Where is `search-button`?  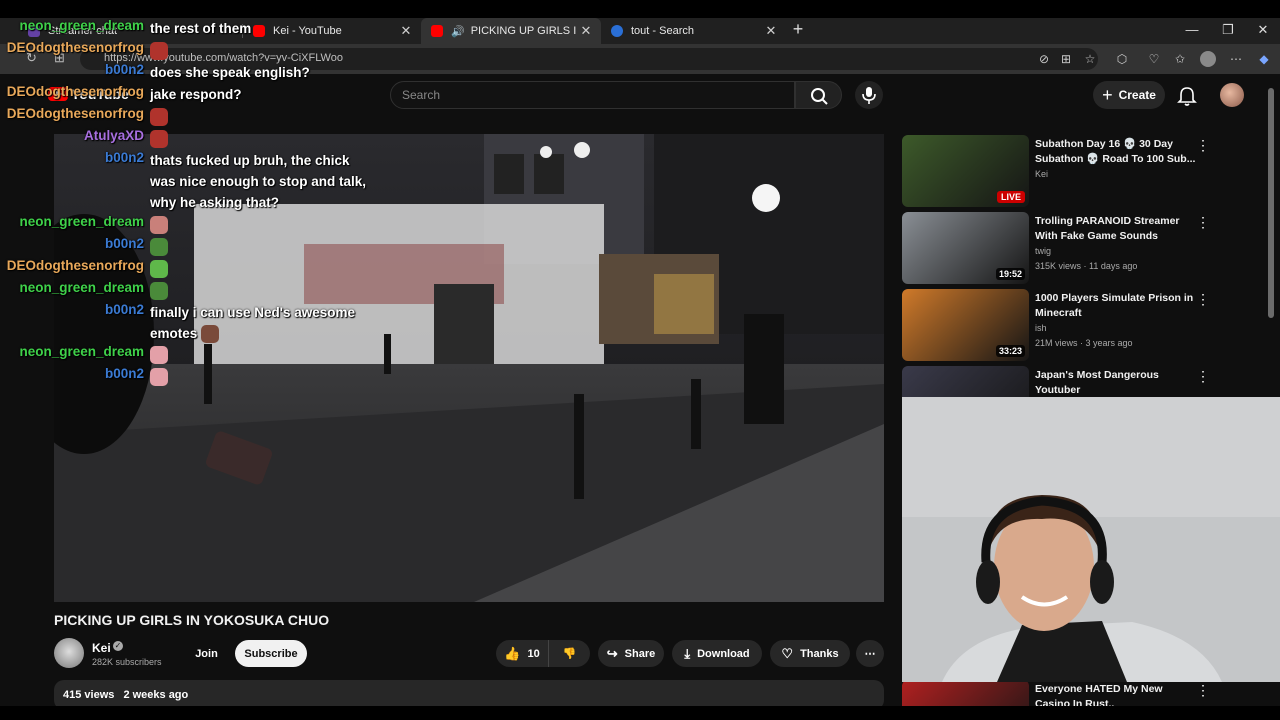 search-button is located at coordinates (818, 95).